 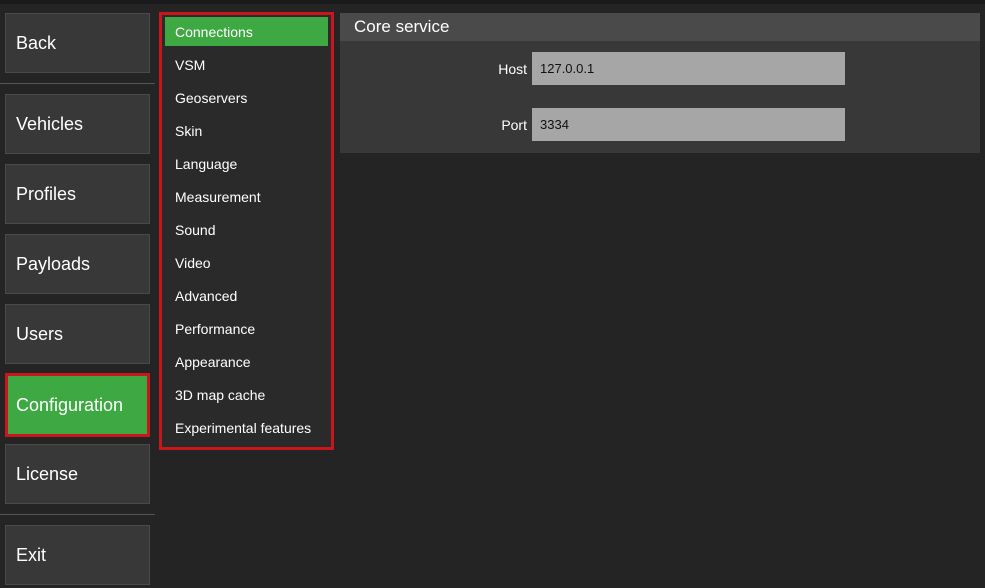 I want to click on exit-button-label: Exit, so click(x=31, y=554).